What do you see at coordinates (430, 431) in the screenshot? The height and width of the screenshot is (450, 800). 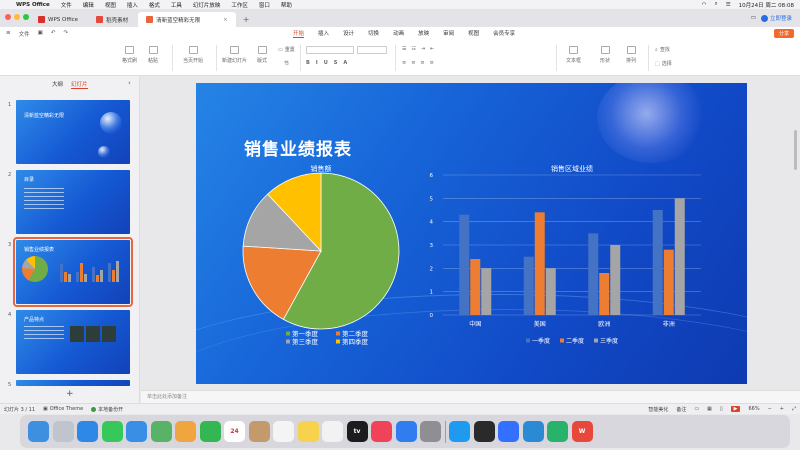 I see `dock-settings-icon` at bounding box center [430, 431].